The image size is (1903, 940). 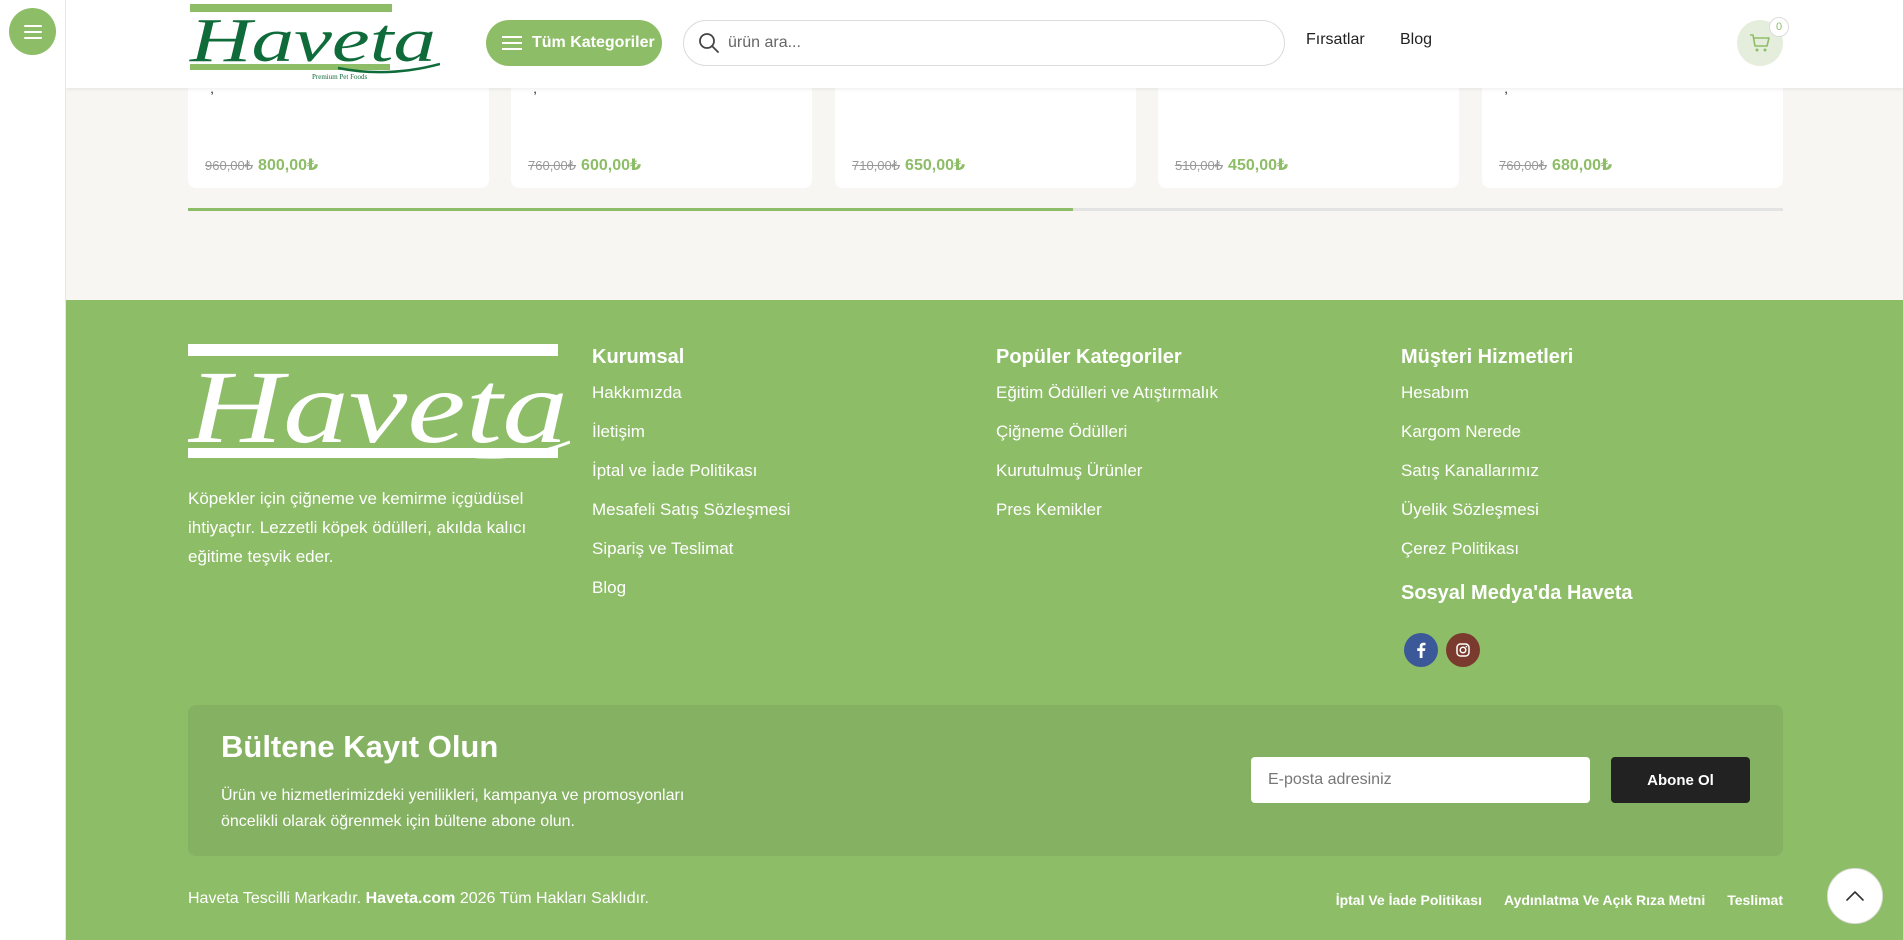 I want to click on footer-link: Mesafeli Satış Sözleşmesi, so click(x=691, y=510).